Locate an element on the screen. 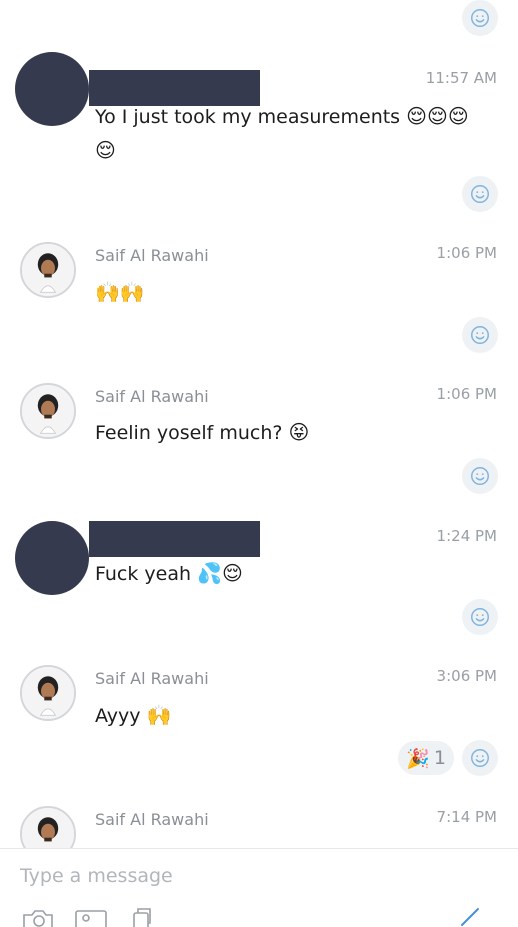 The height and width of the screenshot is (927, 518). party-popper-icon: 🎉 is located at coordinates (418, 758).